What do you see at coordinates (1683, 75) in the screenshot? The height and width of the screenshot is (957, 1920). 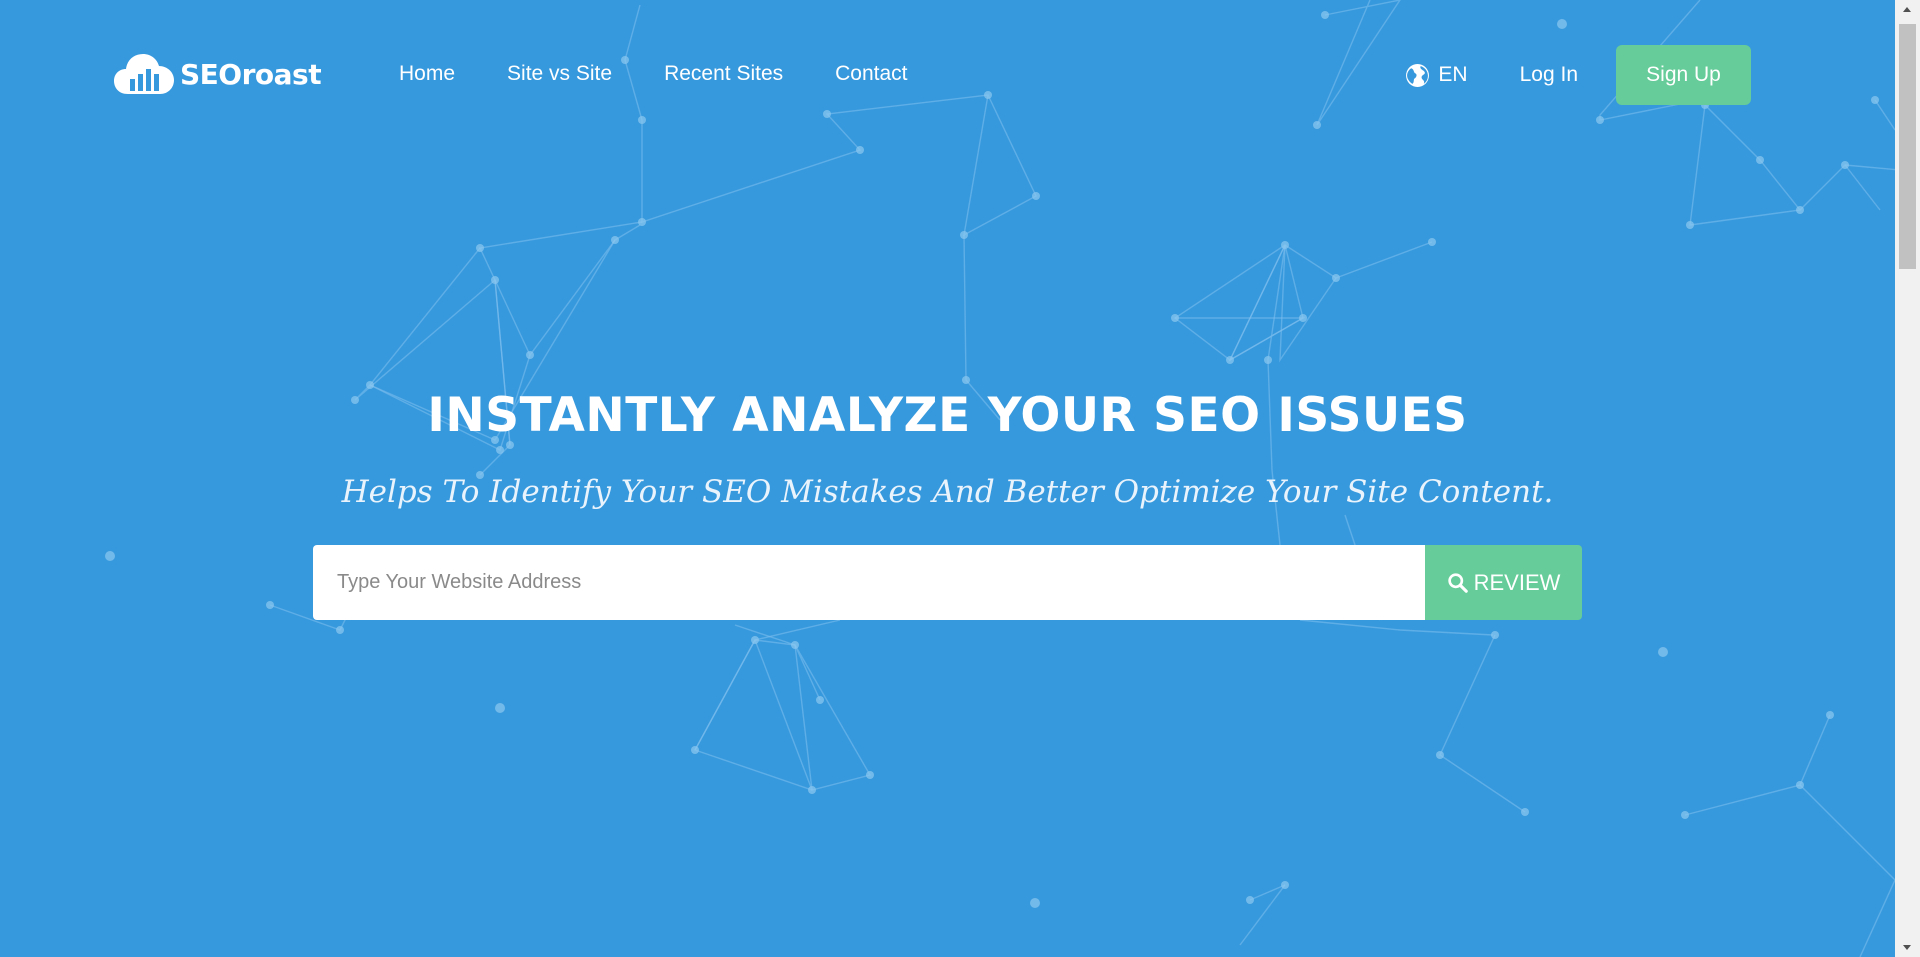 I see `signup-button: Sign Up` at bounding box center [1683, 75].